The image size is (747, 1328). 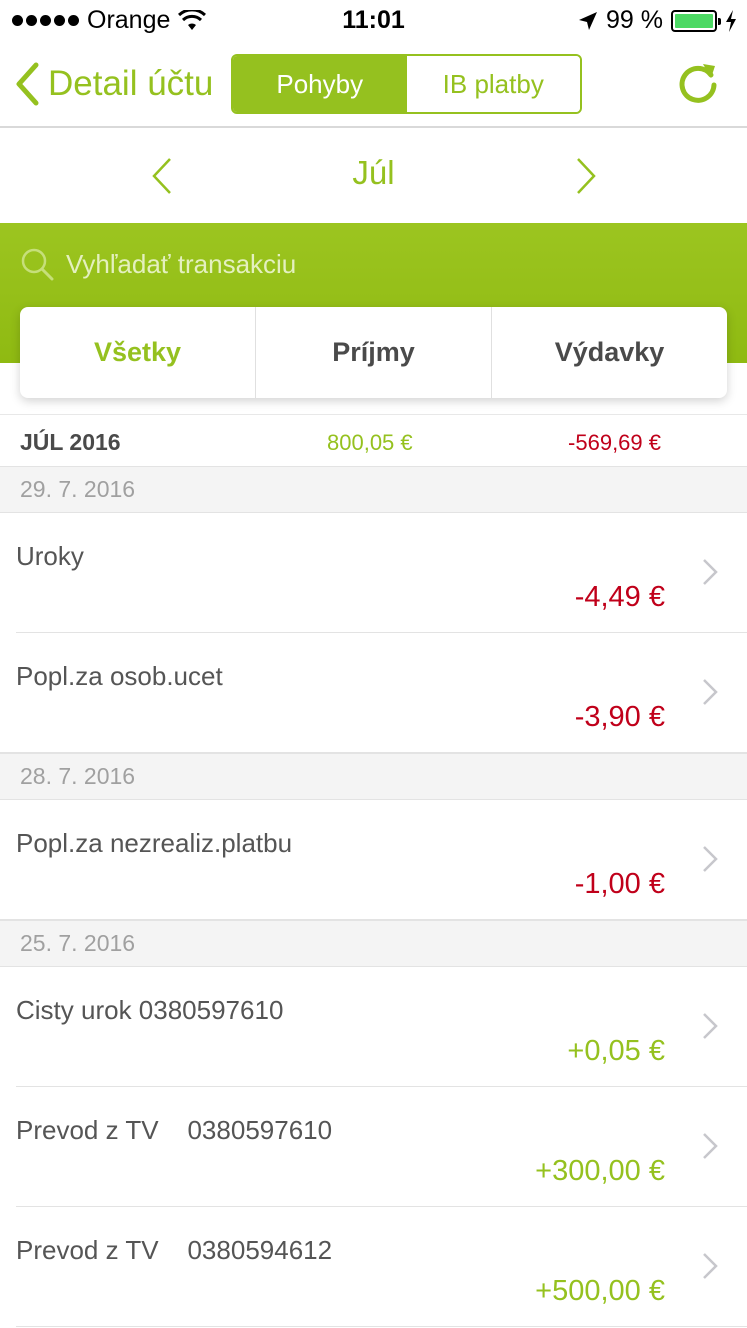 I want to click on summary-income: 800,05 €, so click(x=370, y=442).